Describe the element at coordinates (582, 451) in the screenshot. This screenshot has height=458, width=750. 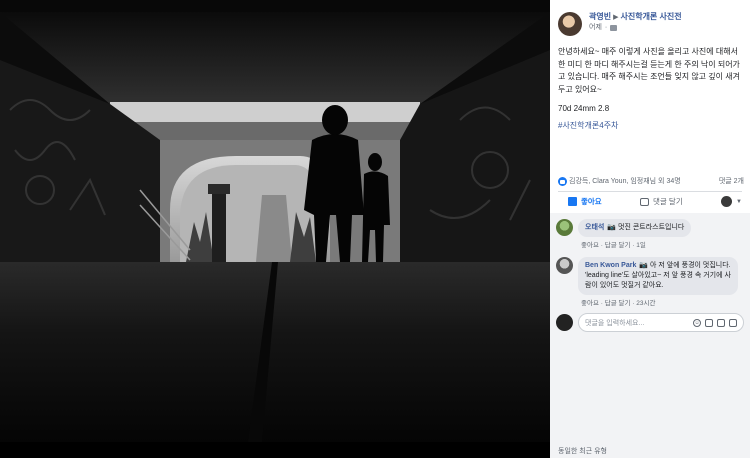
I see `footer-text: 동일한 최근 유형` at that location.